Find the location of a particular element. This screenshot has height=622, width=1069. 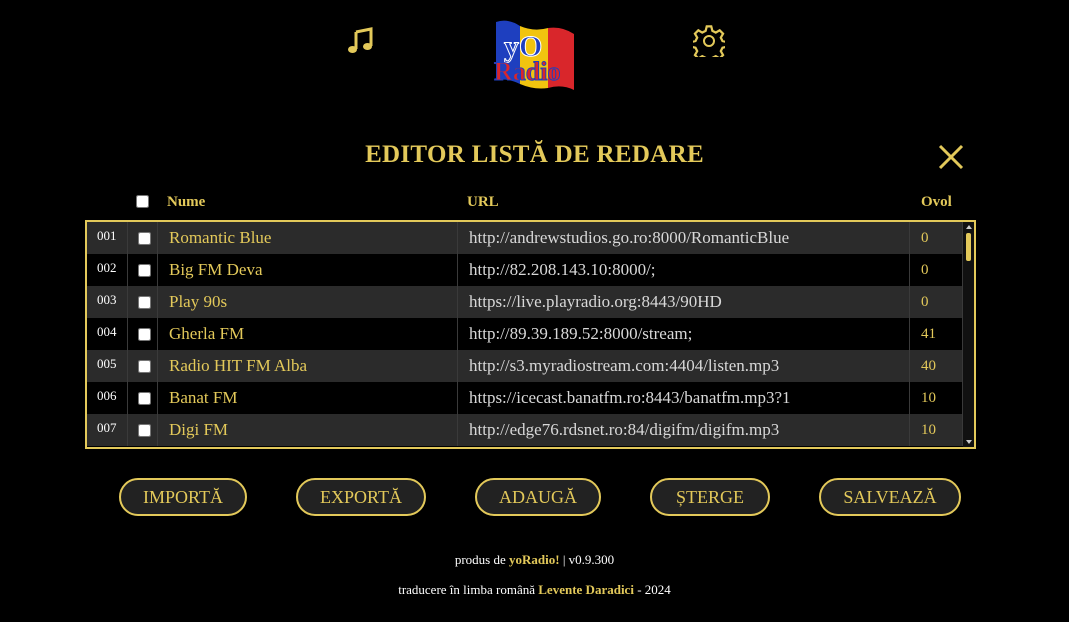

yoradio-logo: yO Radio is located at coordinates (536, 56).